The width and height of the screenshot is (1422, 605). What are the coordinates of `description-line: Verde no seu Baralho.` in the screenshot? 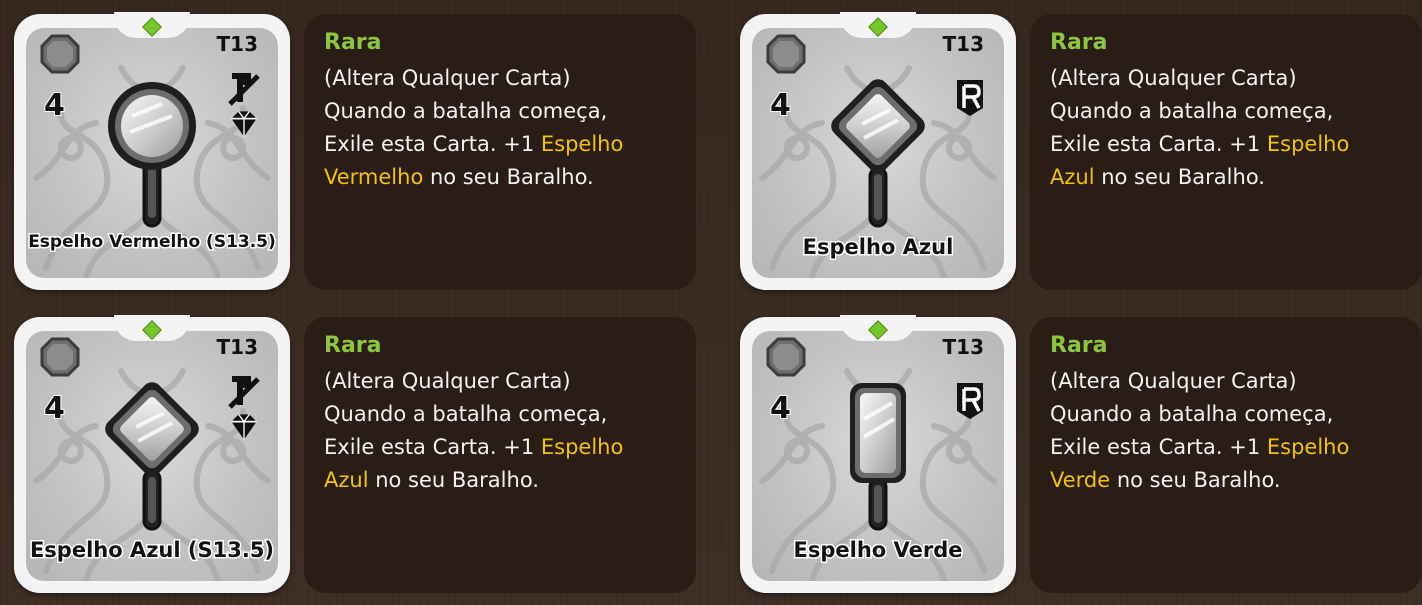 It's located at (1230, 480).